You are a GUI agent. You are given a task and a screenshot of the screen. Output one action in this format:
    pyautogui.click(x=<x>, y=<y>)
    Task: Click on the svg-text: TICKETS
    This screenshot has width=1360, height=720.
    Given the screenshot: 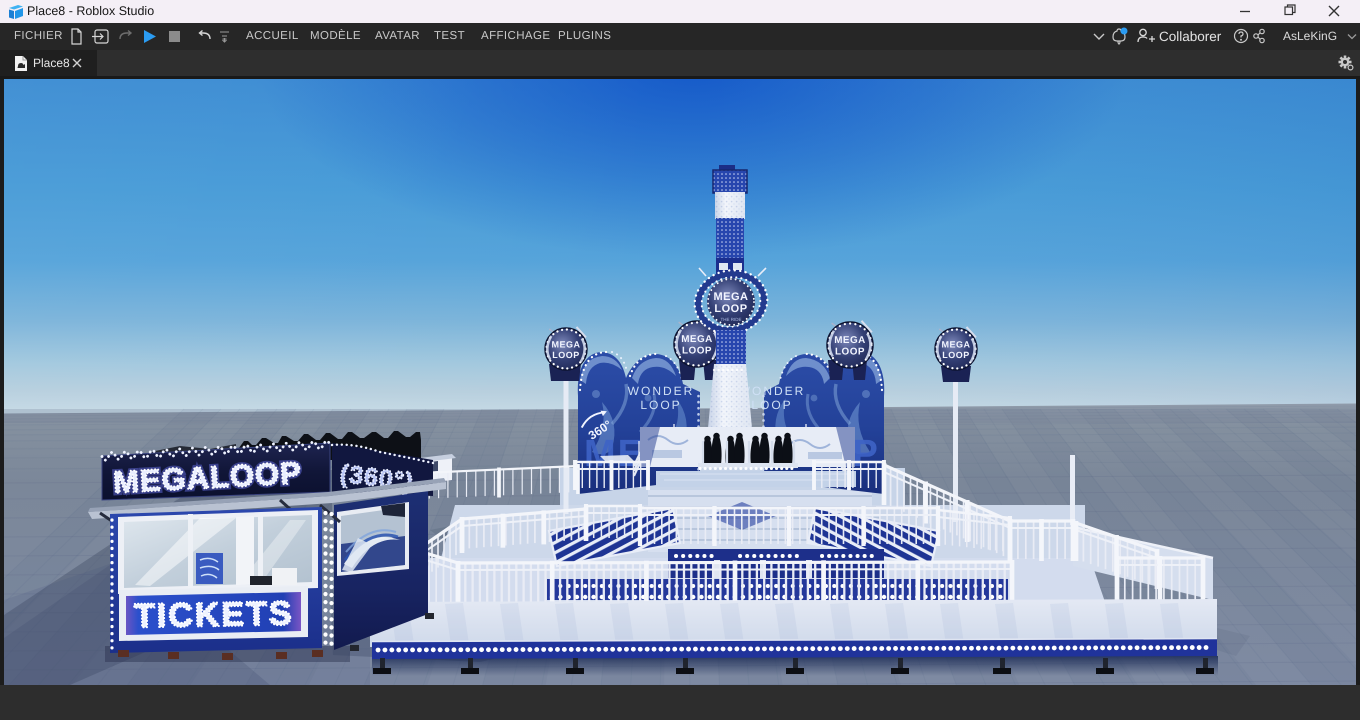 What is the action you would take?
    pyautogui.click(x=214, y=615)
    